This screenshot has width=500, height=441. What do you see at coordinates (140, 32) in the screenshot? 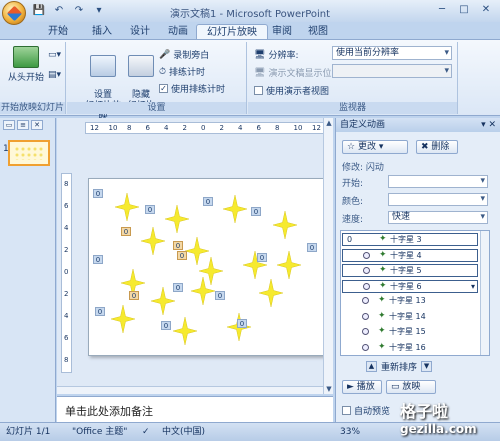
I see `tab-design: 设计` at bounding box center [140, 32].